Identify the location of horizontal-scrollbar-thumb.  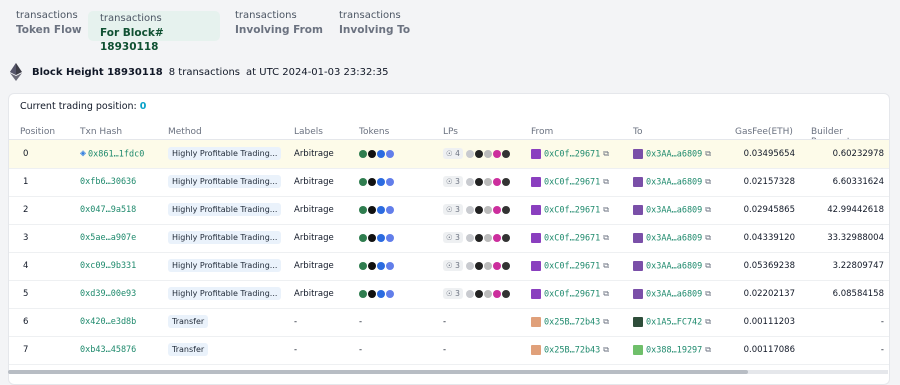
(378, 372).